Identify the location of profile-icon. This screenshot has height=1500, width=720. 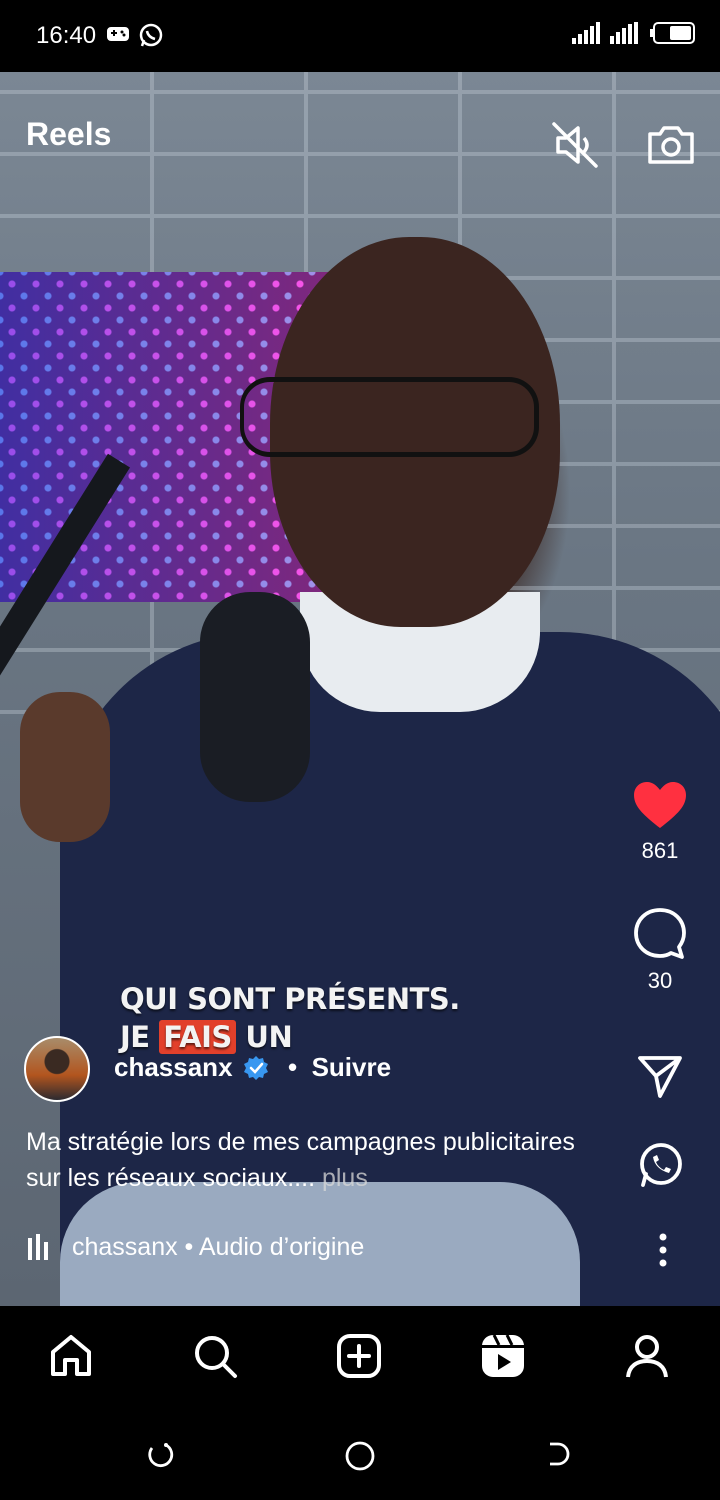
(647, 1356).